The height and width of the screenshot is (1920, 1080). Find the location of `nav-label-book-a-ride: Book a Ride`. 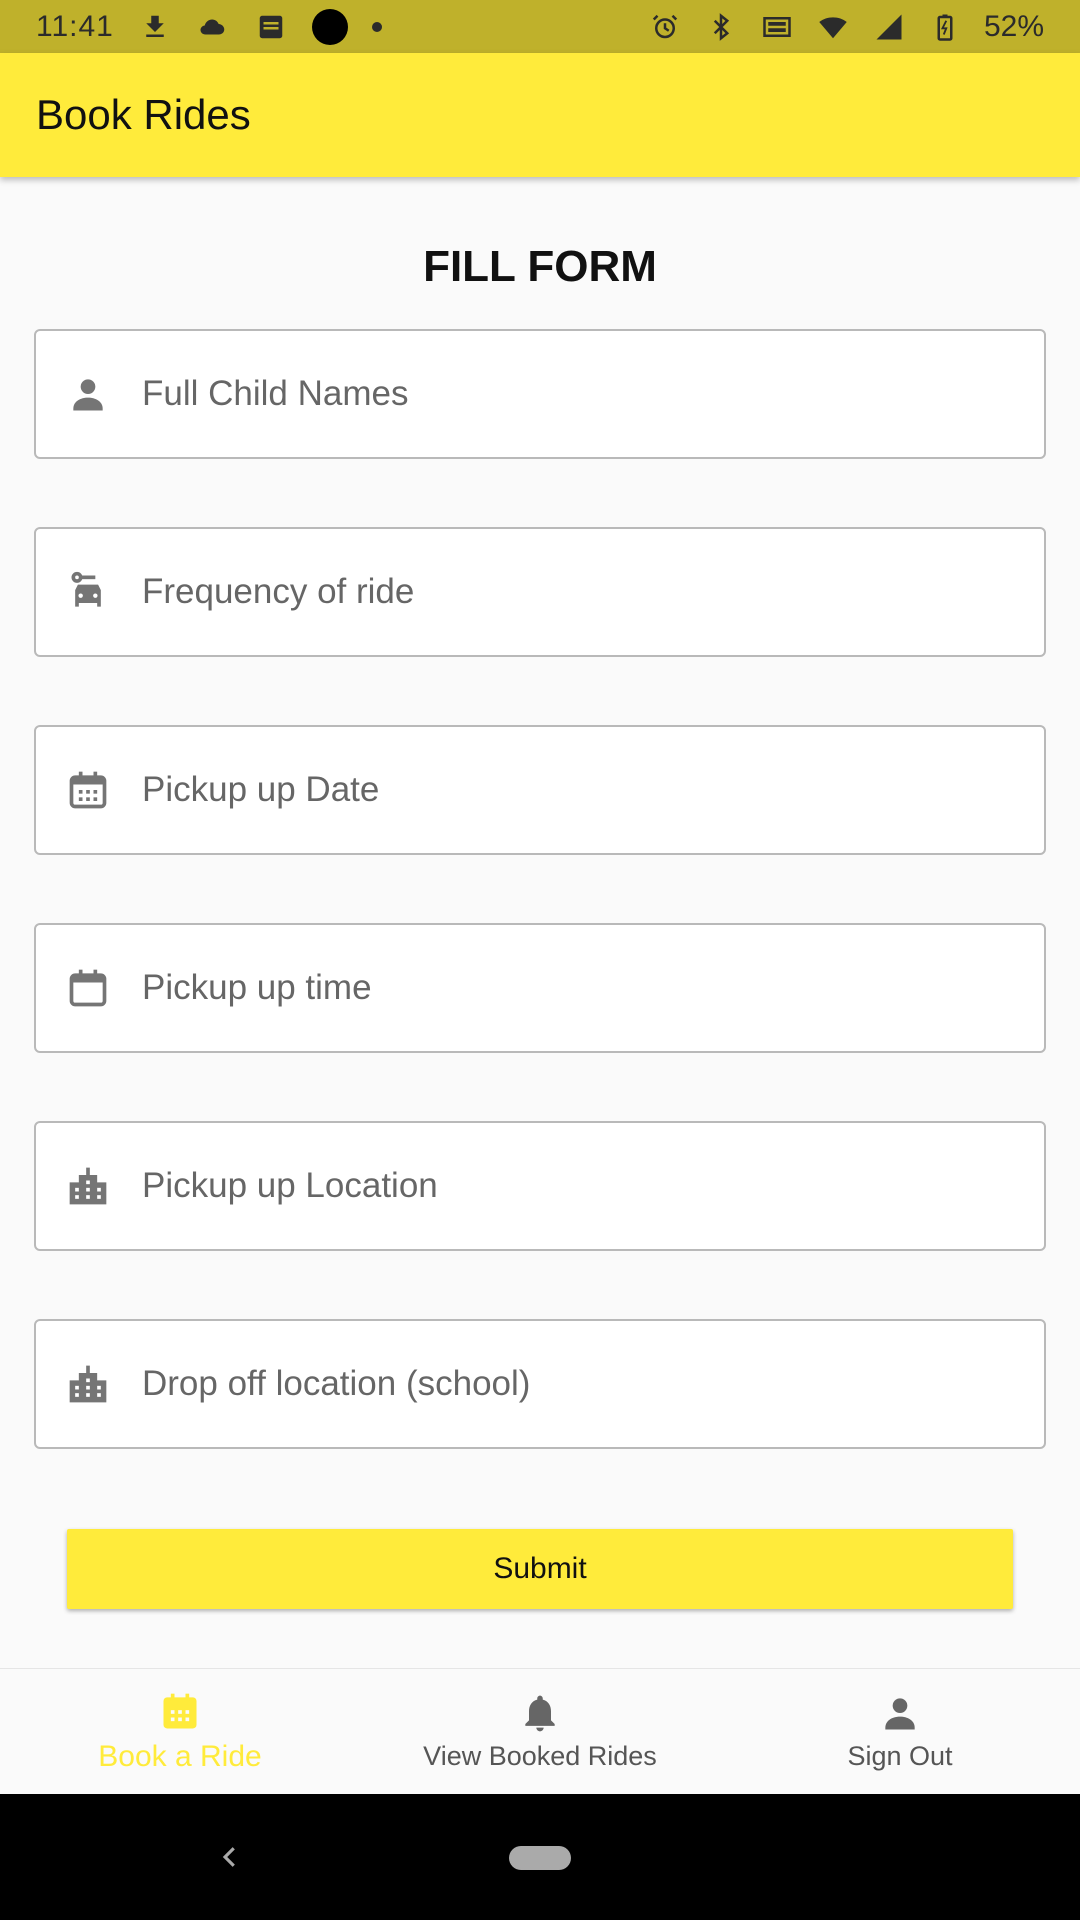

nav-label-book-a-ride: Book a Ride is located at coordinates (180, 1756).